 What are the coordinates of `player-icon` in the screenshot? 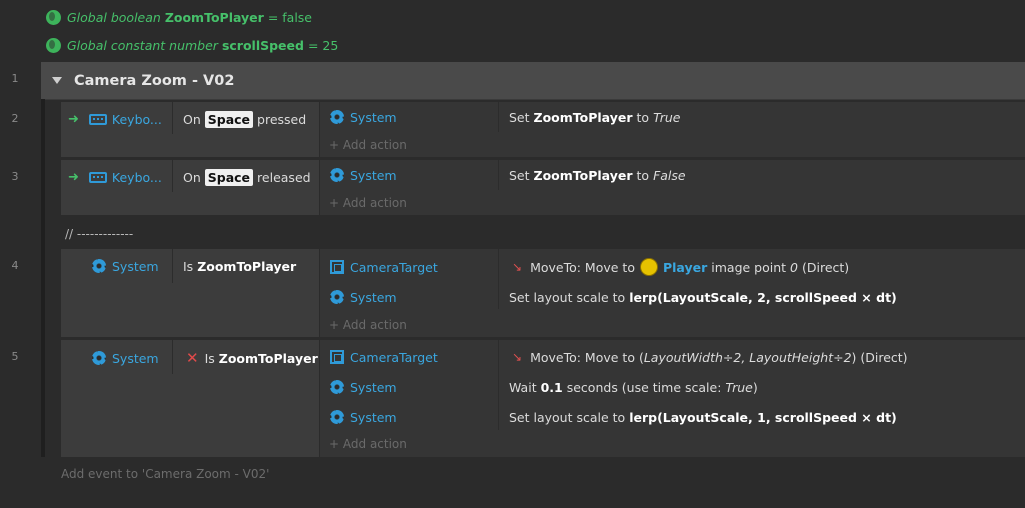 It's located at (648, 267).